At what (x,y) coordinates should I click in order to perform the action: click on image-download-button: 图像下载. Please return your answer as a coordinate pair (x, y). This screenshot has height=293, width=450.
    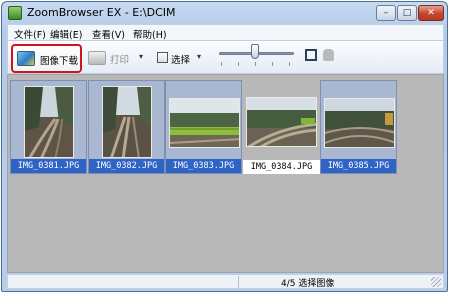
    Looking at the image, I should click on (46, 58).